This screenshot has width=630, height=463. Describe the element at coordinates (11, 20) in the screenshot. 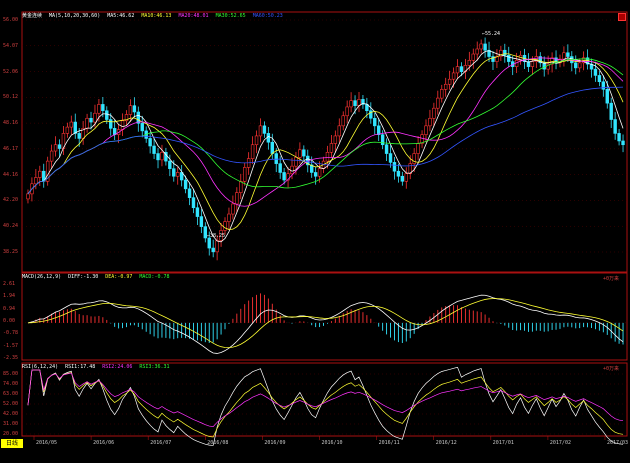

I see `main-y-tick: 56.00` at that location.